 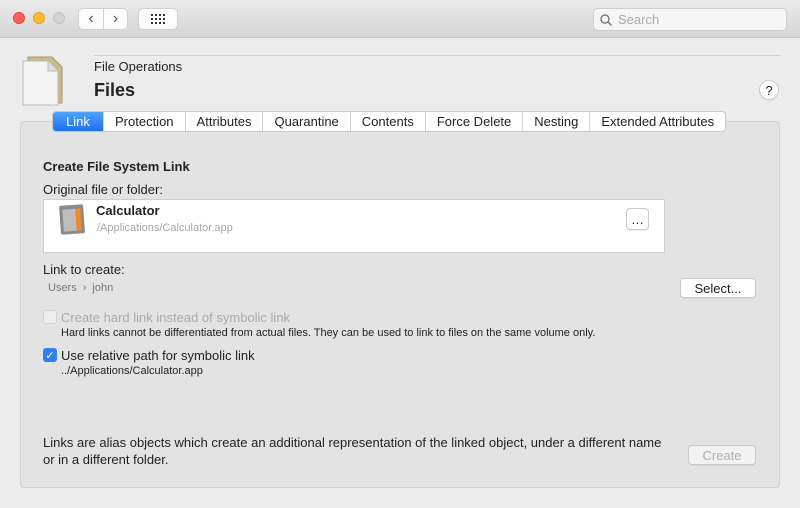 What do you see at coordinates (116, 166) in the screenshot?
I see `section-title: Create File System Link` at bounding box center [116, 166].